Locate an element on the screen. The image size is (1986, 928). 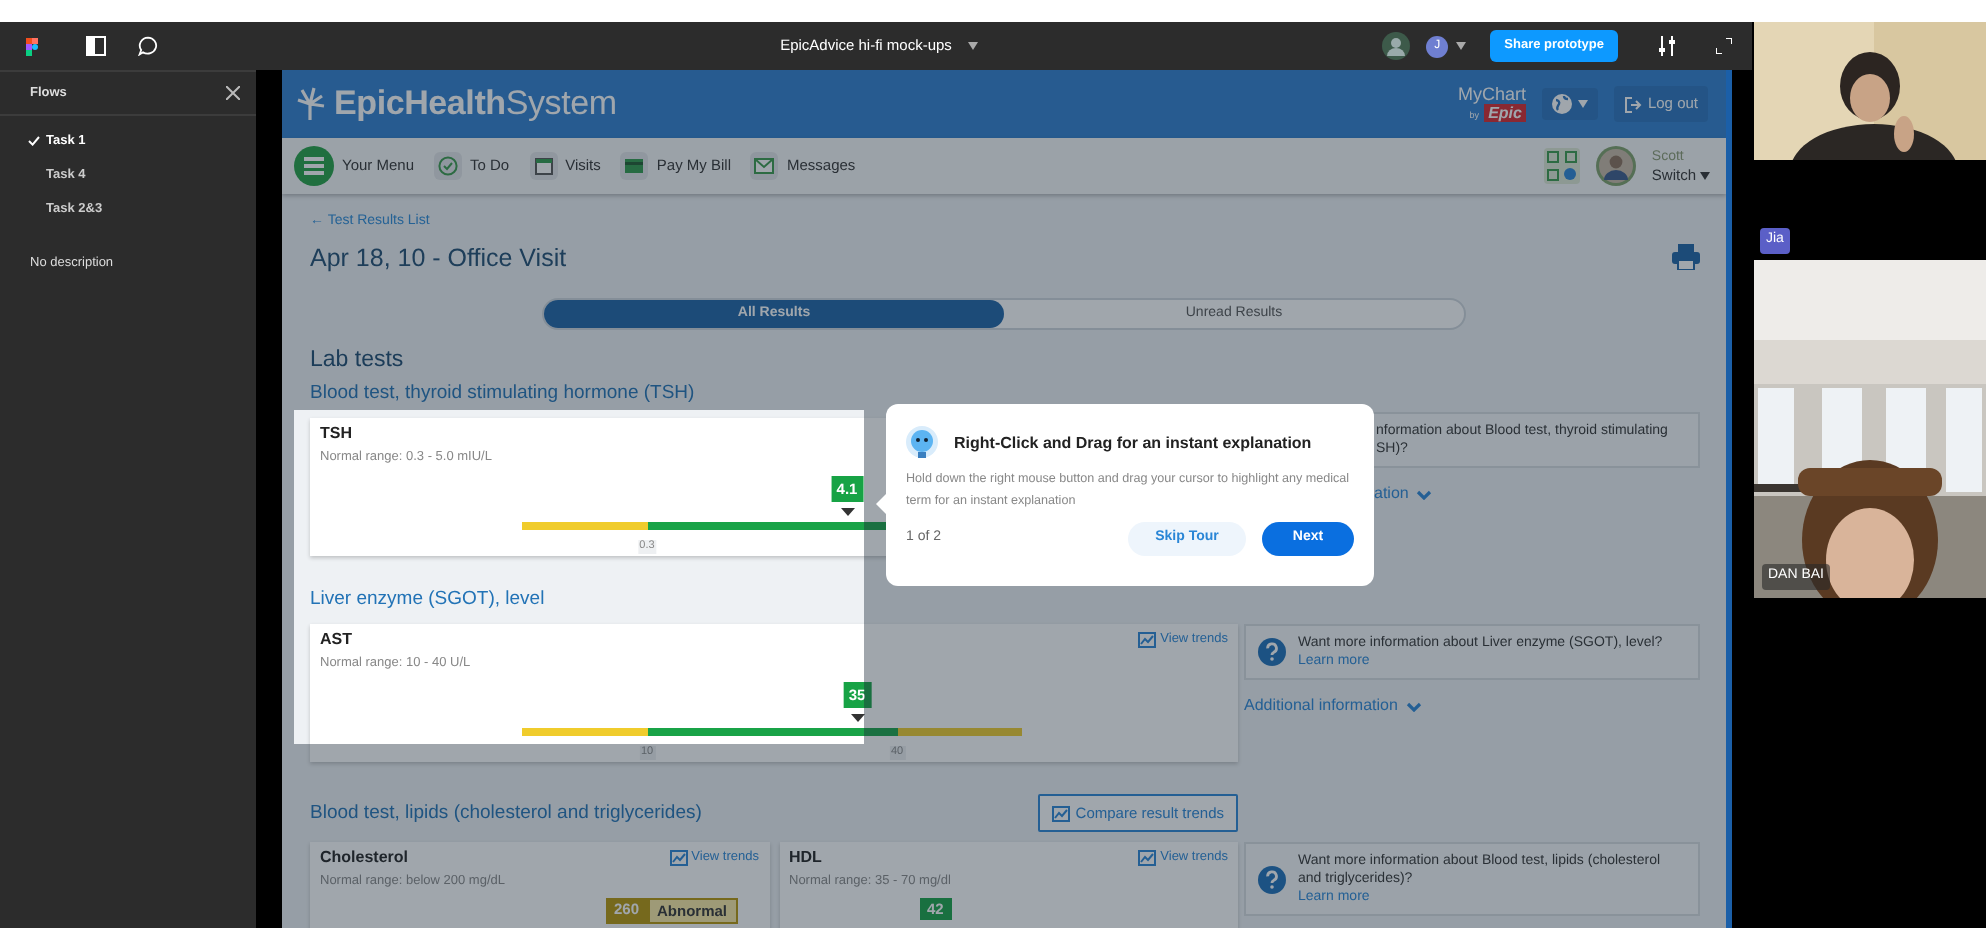
envelope-icon is located at coordinates (764, 166).